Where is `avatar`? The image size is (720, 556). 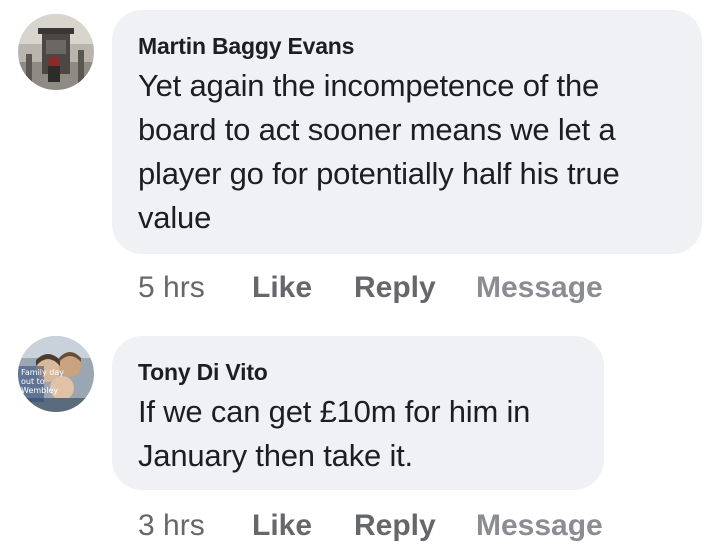
avatar is located at coordinates (56, 52).